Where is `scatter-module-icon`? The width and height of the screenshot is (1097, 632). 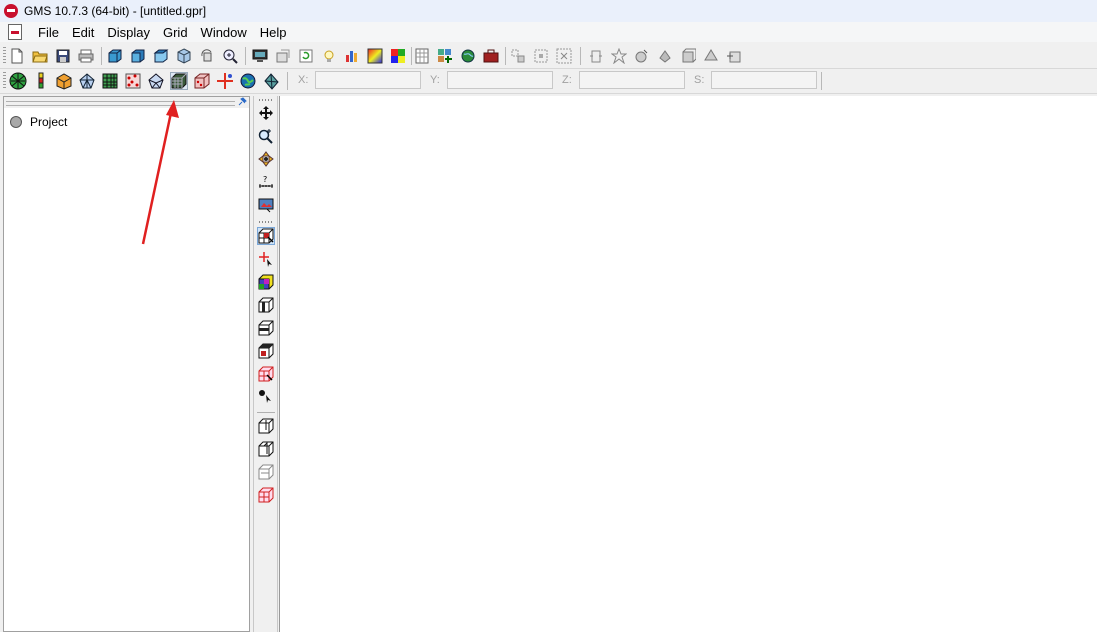 scatter-module-icon is located at coordinates (133, 81).